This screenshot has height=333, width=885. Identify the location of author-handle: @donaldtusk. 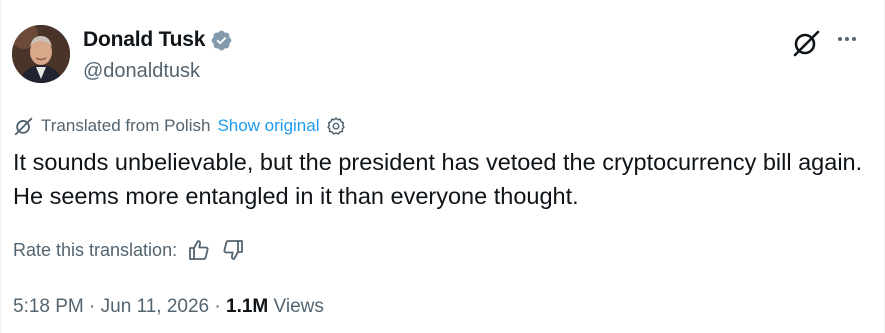
(141, 71).